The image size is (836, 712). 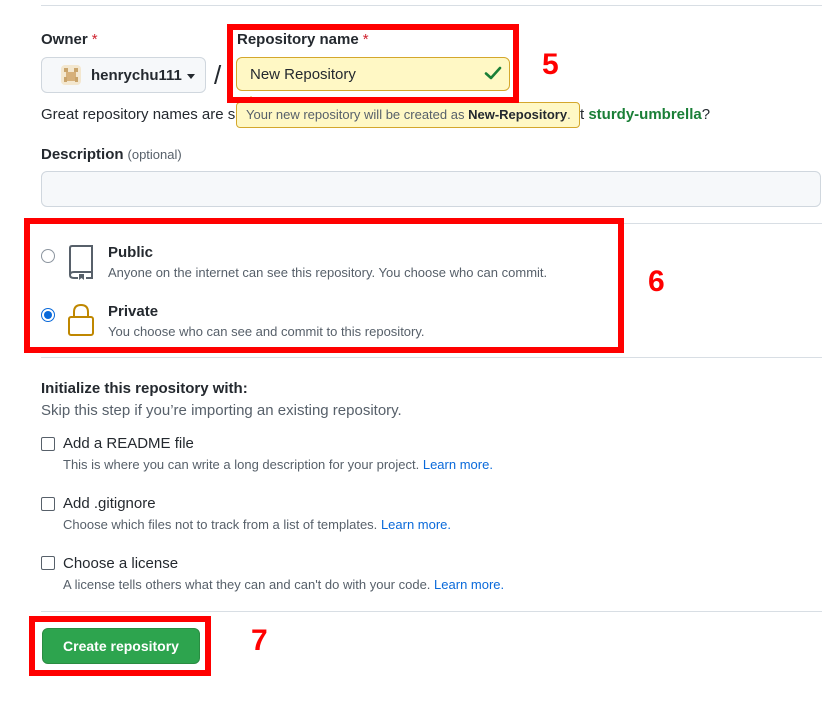 I want to click on description-label: Description (optional), so click(x=111, y=154).